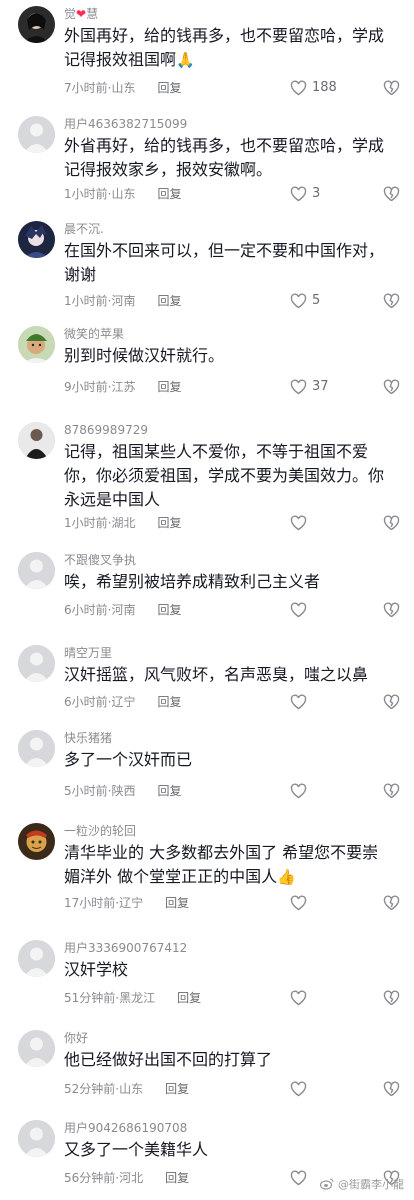 Image resolution: width=414 pixels, height=1200 pixels. Describe the element at coordinates (229, 831) in the screenshot. I see `commenter-name: 一粒沙的轮回` at that location.